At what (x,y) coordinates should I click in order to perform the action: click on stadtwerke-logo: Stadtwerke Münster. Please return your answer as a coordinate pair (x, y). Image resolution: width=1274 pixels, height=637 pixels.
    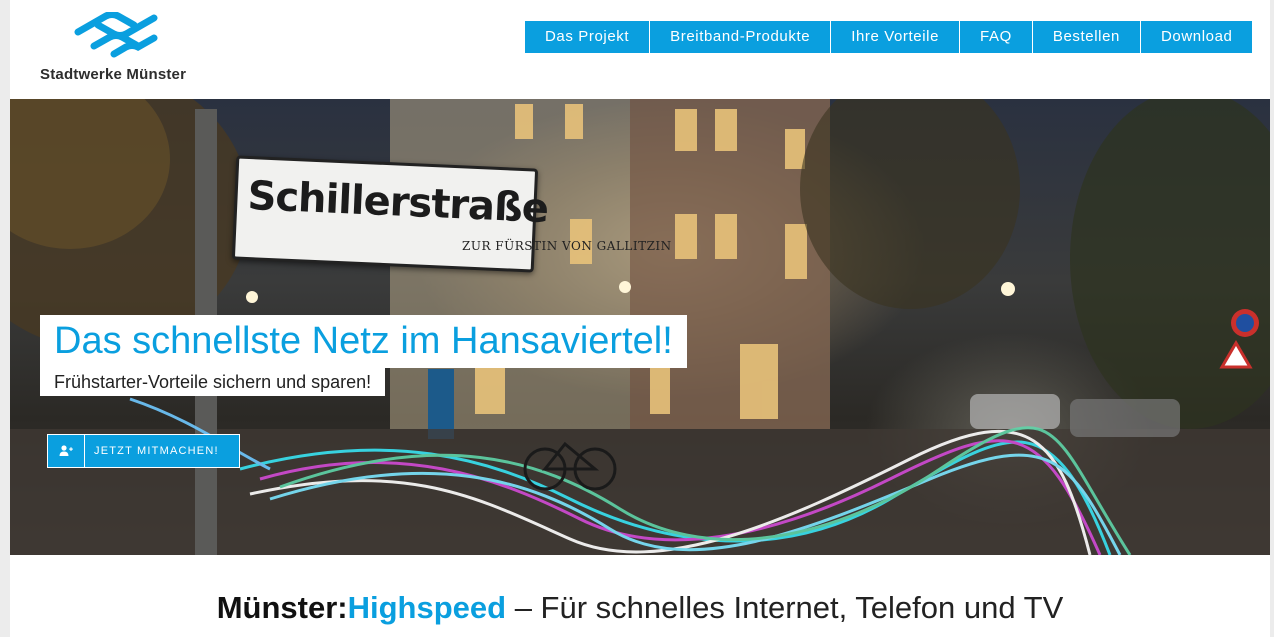
    Looking at the image, I should click on (123, 50).